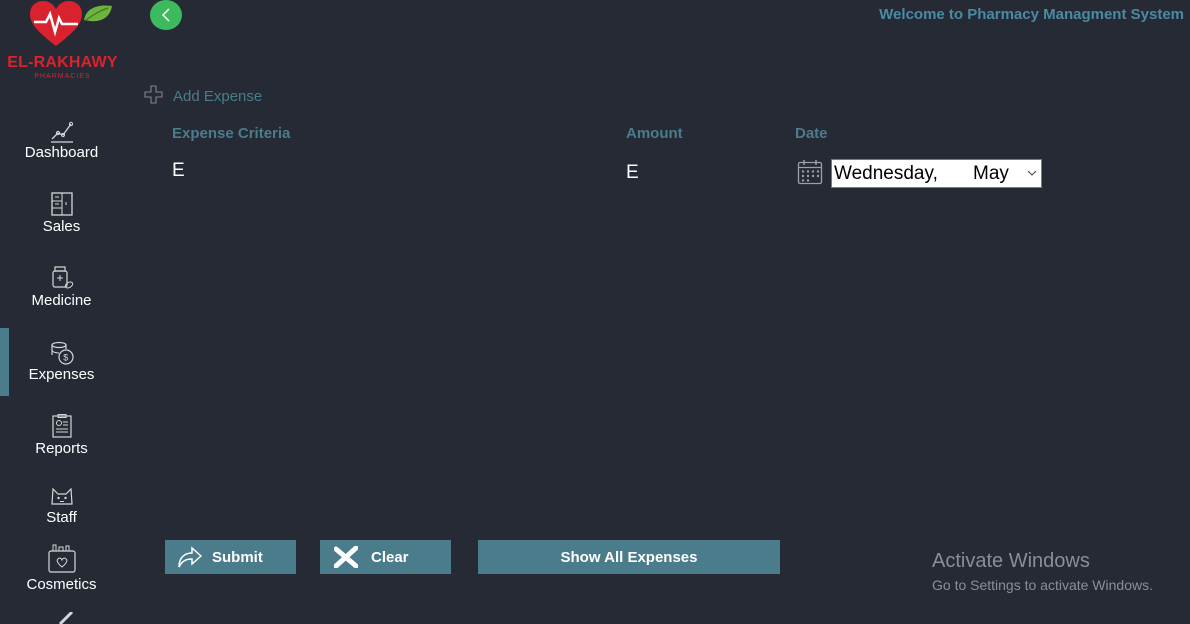  I want to click on date-picker: Wednesday, May, so click(936, 173).